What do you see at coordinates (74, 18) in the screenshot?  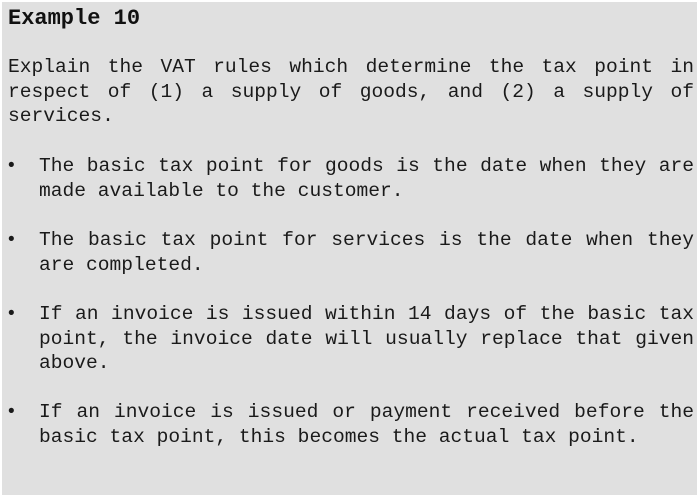 I see `example-title: Example 10` at bounding box center [74, 18].